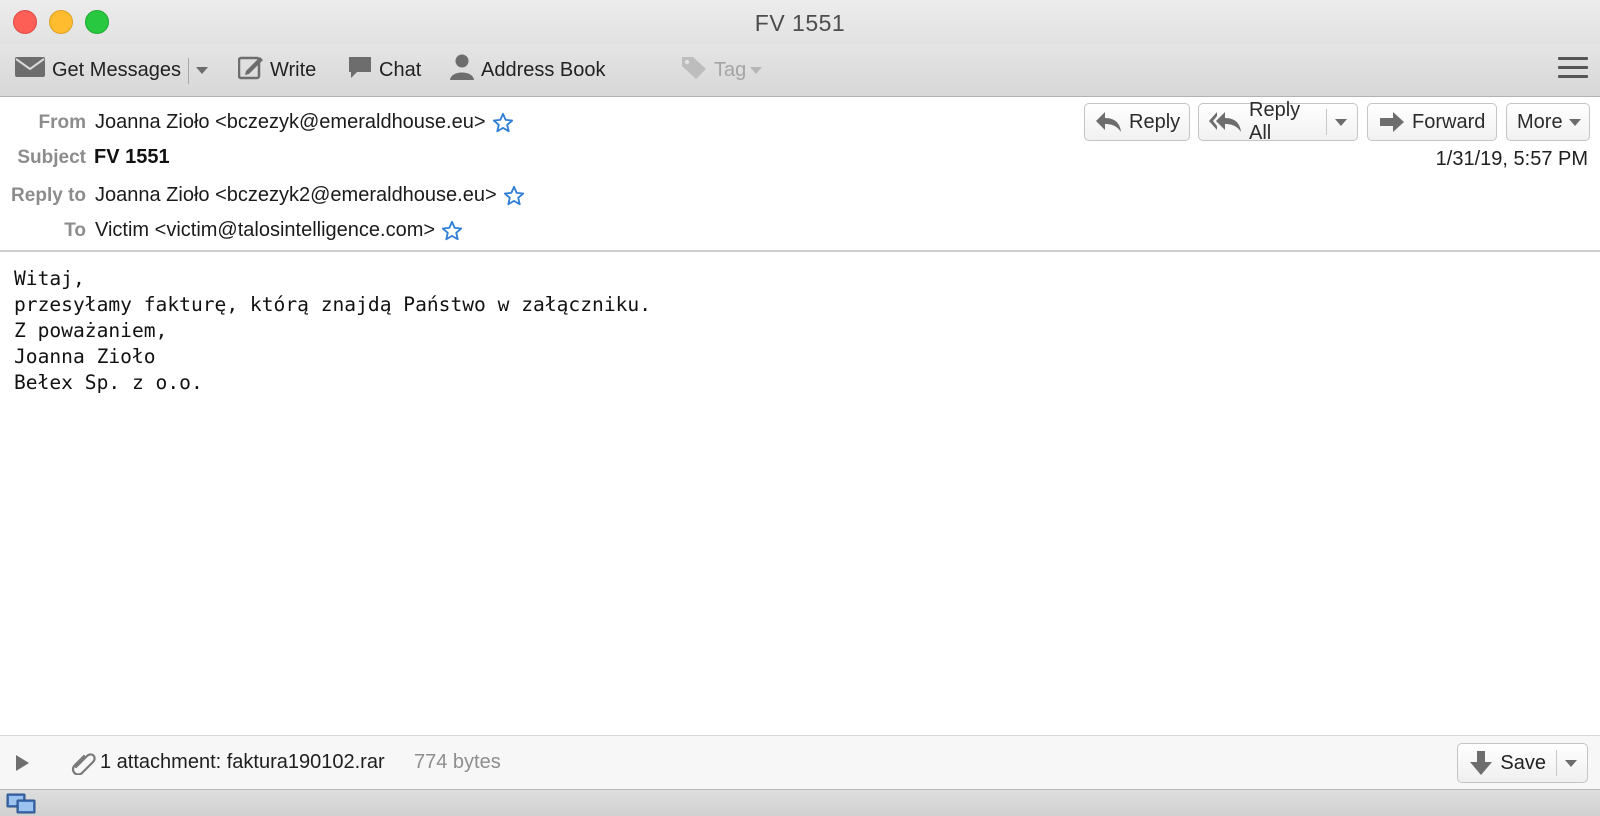 The width and height of the screenshot is (1600, 816). Describe the element at coordinates (1392, 122) in the screenshot. I see `forward-arrow-icon` at that location.